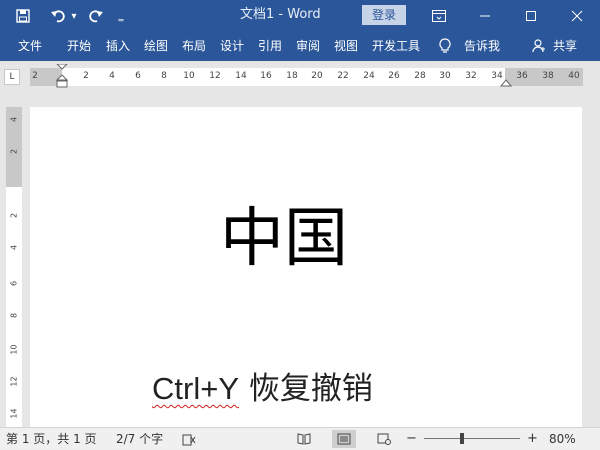 The height and width of the screenshot is (450, 600). Describe the element at coordinates (562, 439) in the screenshot. I see `zoom-level: 80%` at that location.